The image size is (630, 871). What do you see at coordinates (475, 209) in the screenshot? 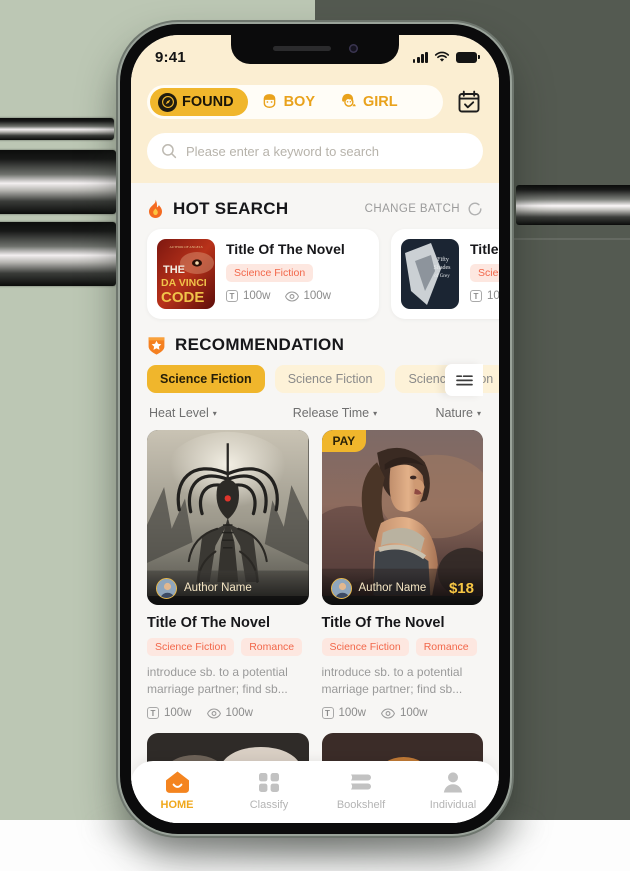
I see `refresh-icon` at bounding box center [475, 209].